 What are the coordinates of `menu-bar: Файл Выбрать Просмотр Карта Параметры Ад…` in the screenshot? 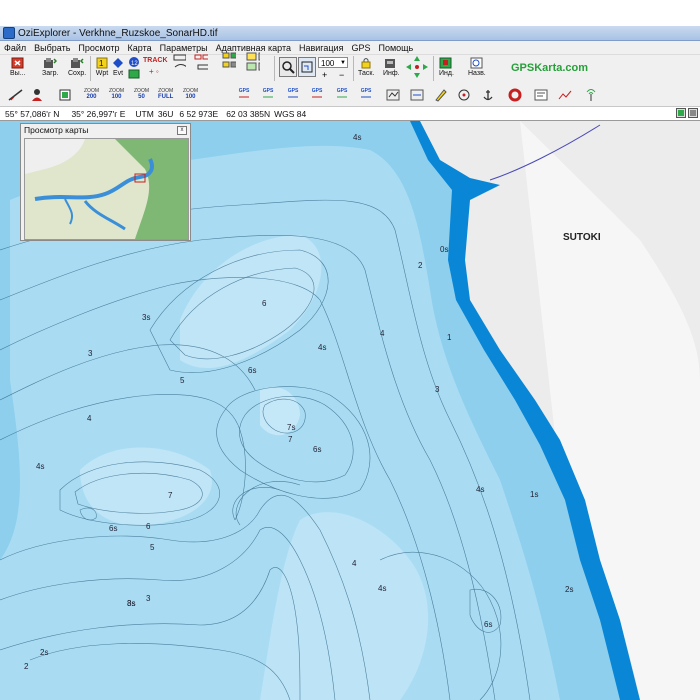 It's located at (350, 47).